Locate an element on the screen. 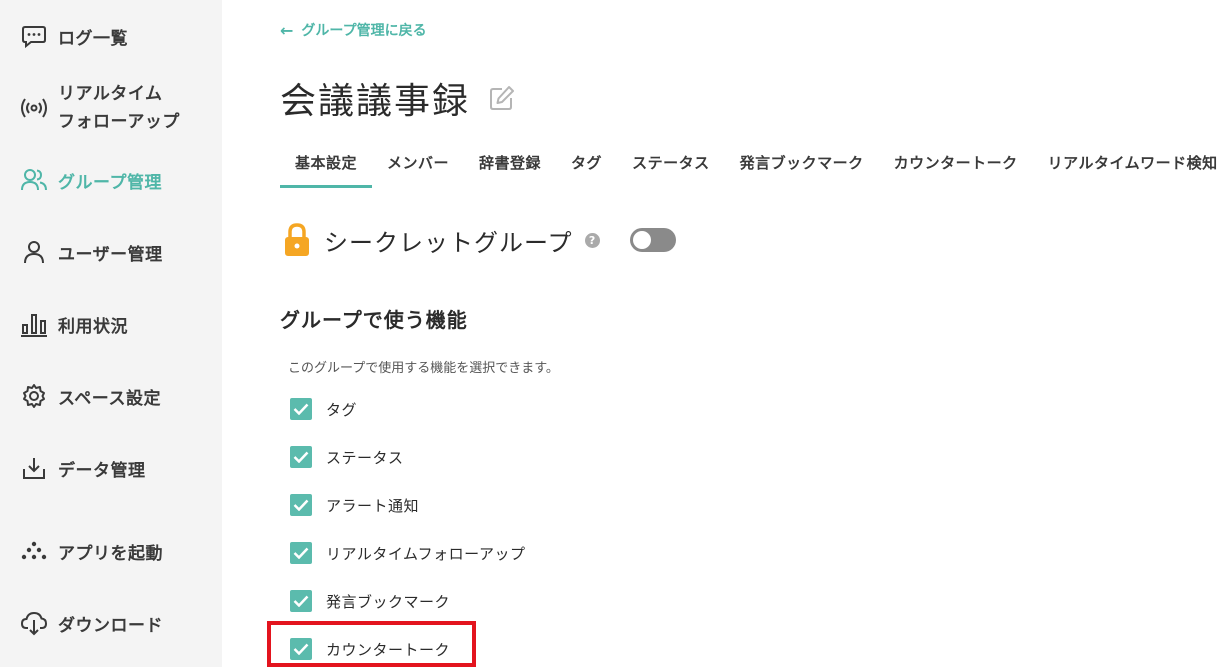  sidebar-item-realtime-followup: リアルタイム フォローアップ is located at coordinates (100, 108).